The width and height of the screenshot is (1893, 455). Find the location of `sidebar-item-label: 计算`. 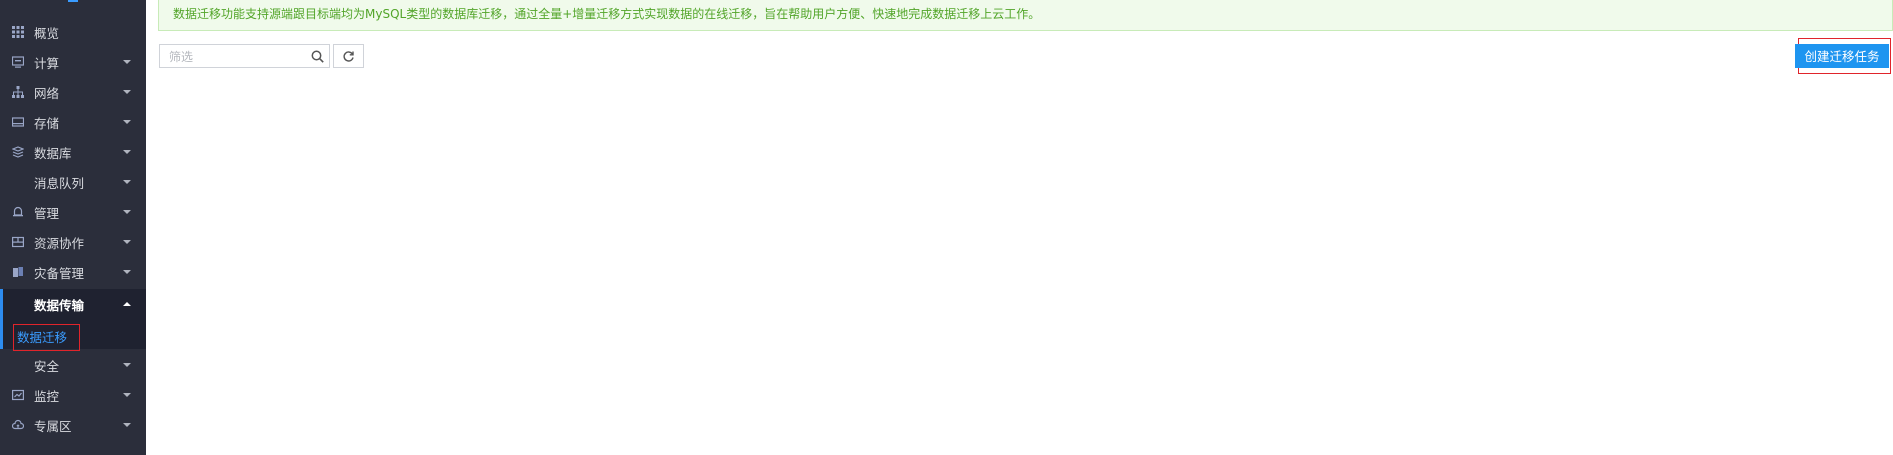

sidebar-item-label: 计算 is located at coordinates (47, 63).